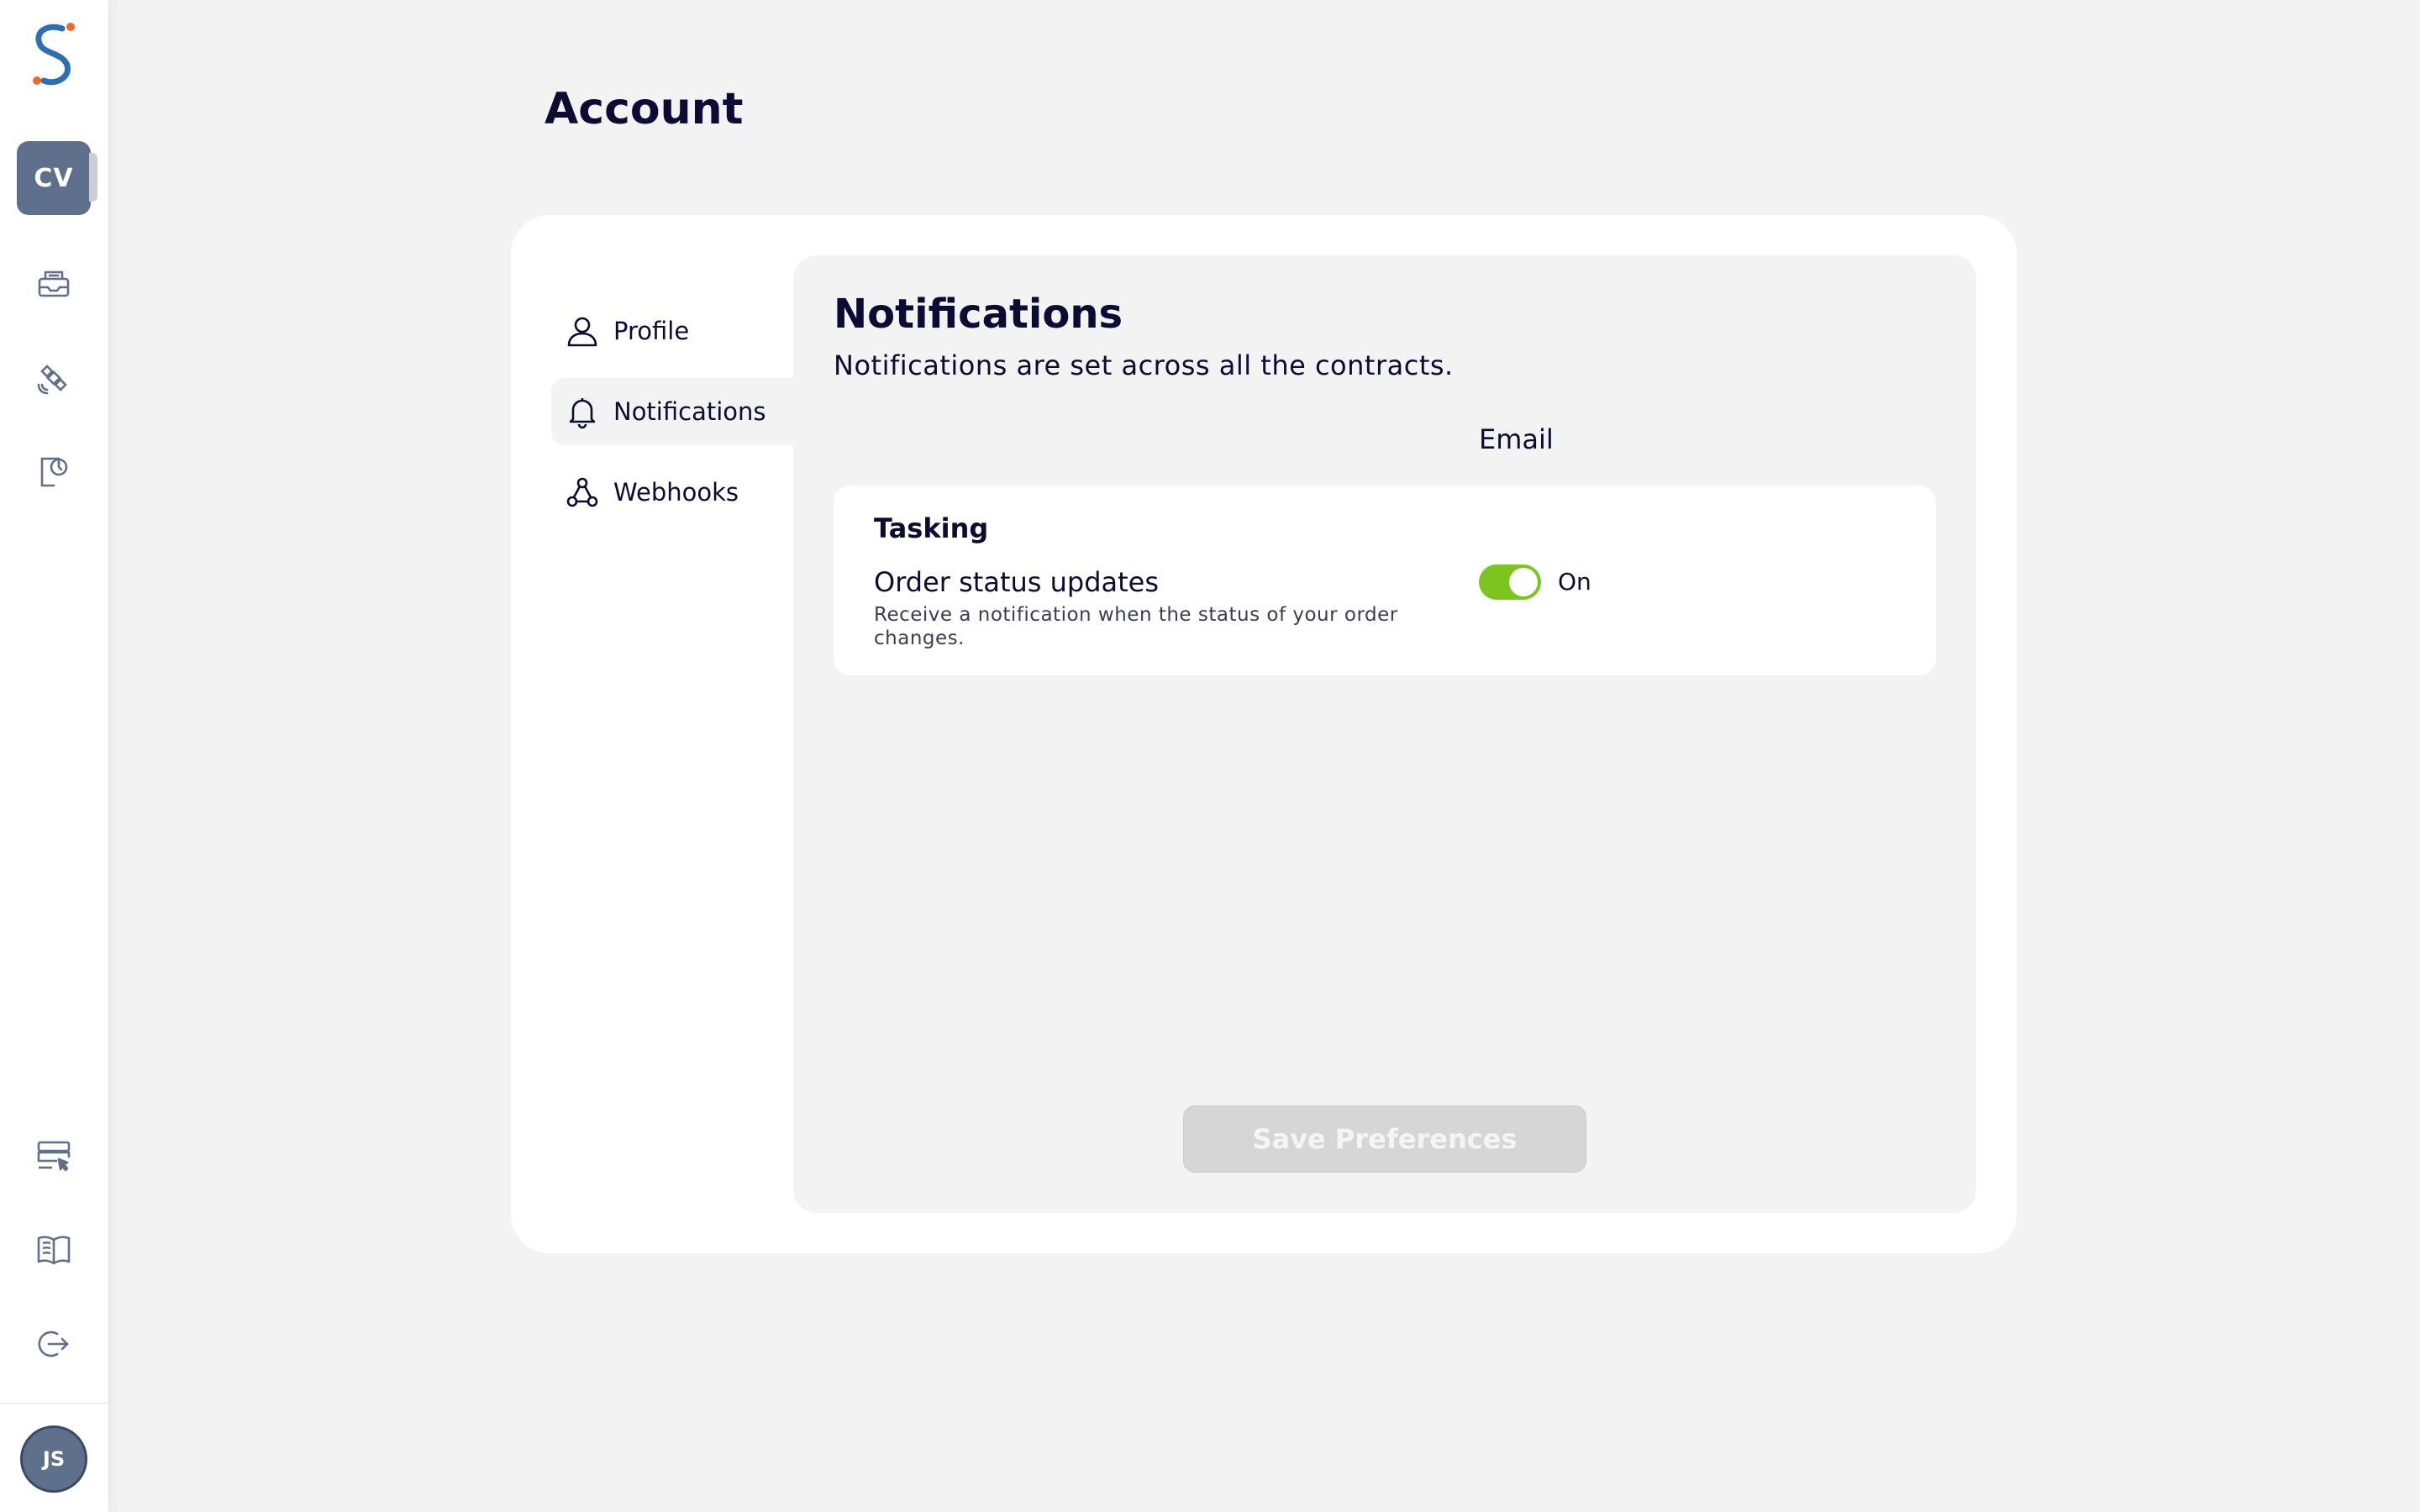 This screenshot has width=2420, height=1512. I want to click on menu-item-label: Notifications, so click(689, 411).